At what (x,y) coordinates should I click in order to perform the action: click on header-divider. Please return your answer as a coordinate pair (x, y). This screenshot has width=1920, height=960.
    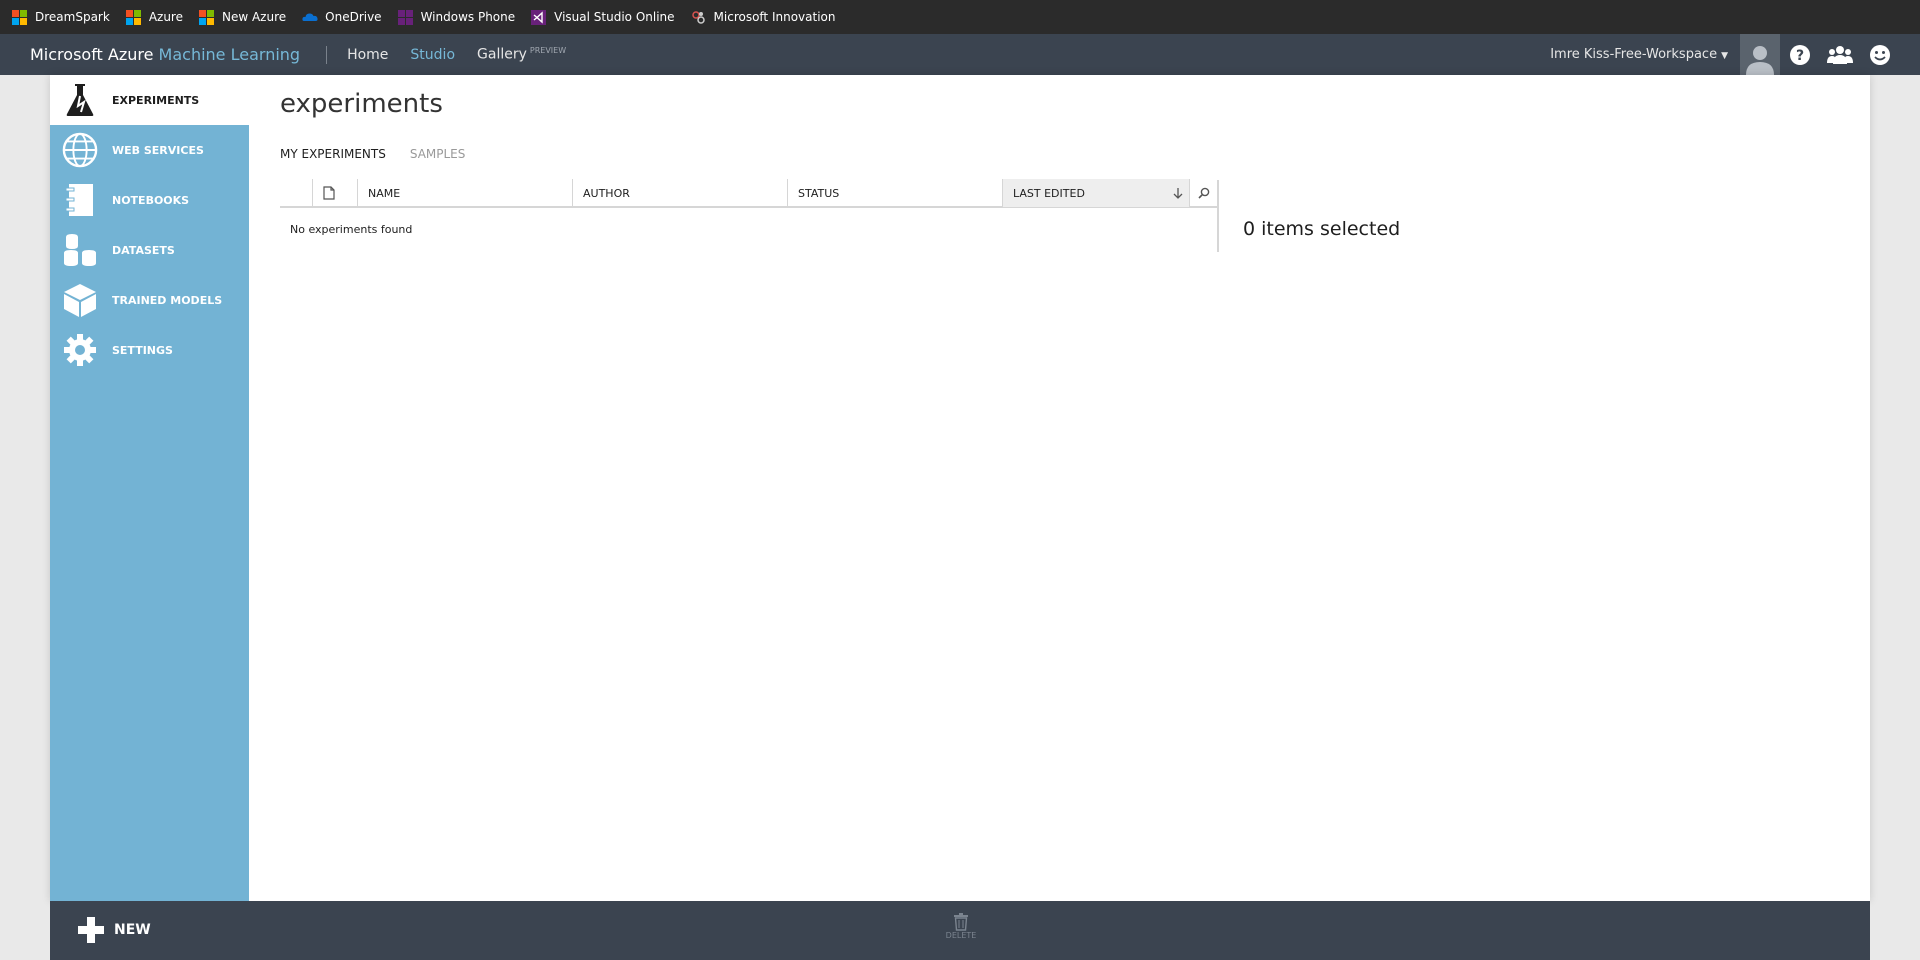
    Looking at the image, I should click on (327, 54).